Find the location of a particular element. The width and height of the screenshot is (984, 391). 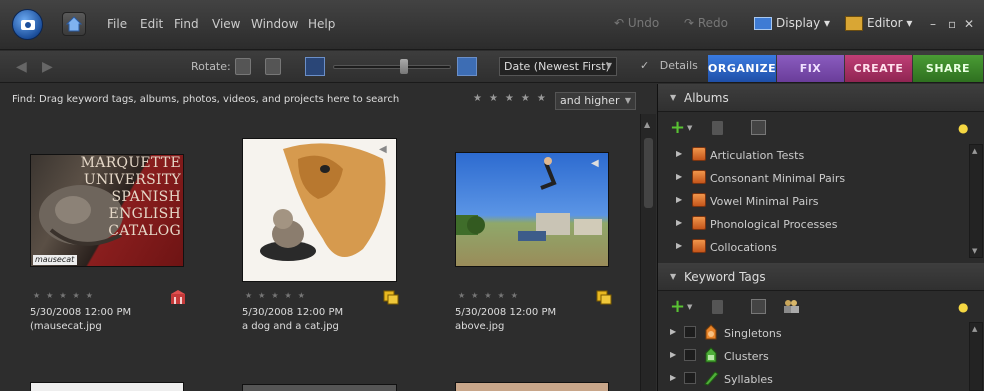

slider-handle is located at coordinates (404, 66).